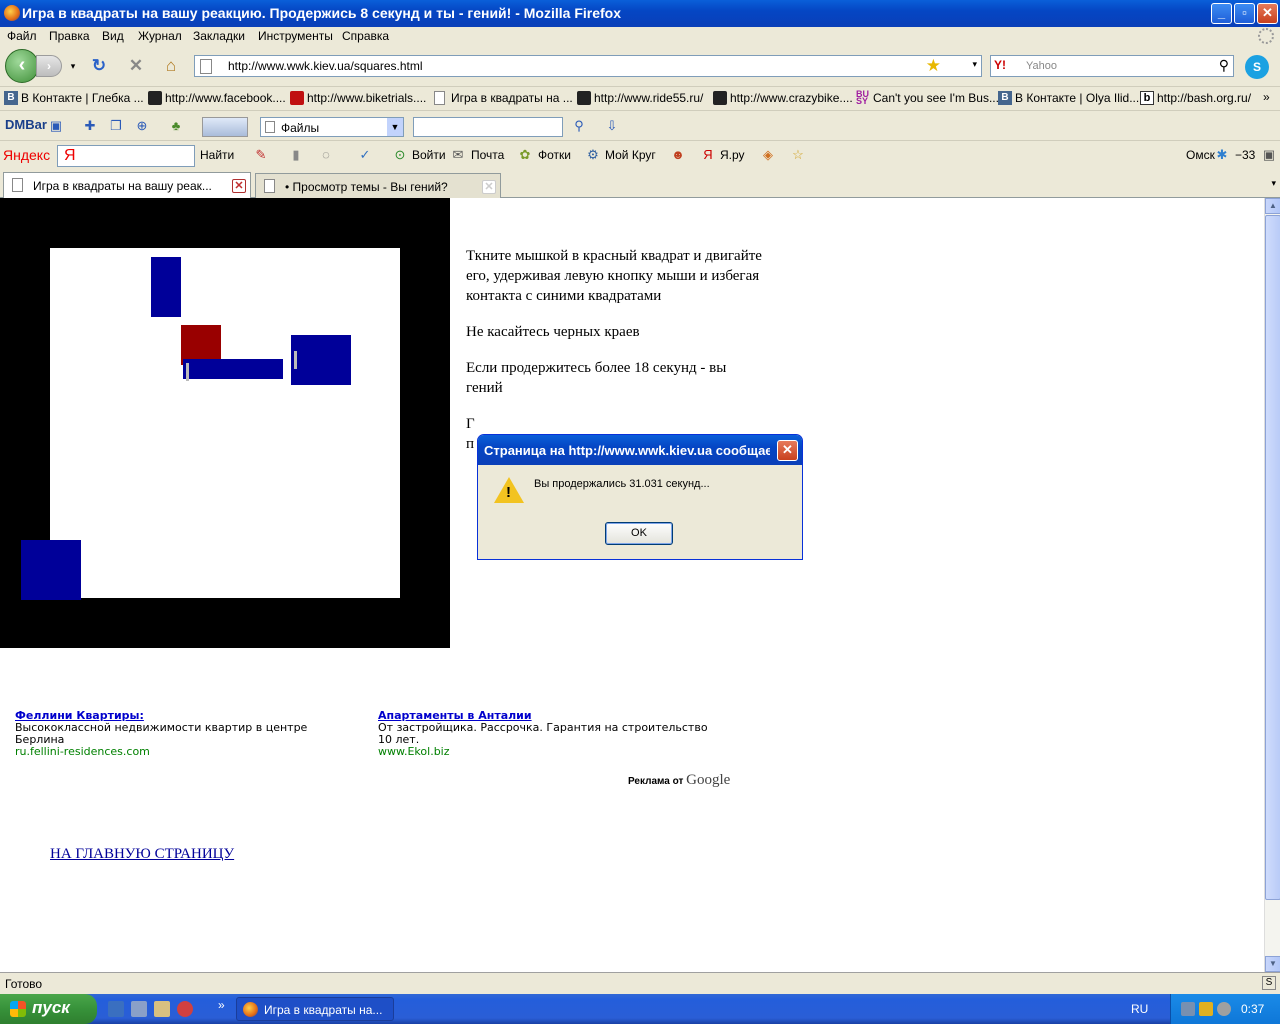 Image resolution: width=1280 pixels, height=1024 pixels. Describe the element at coordinates (678, 155) in the screenshot. I see `people-icon: ☻` at that location.